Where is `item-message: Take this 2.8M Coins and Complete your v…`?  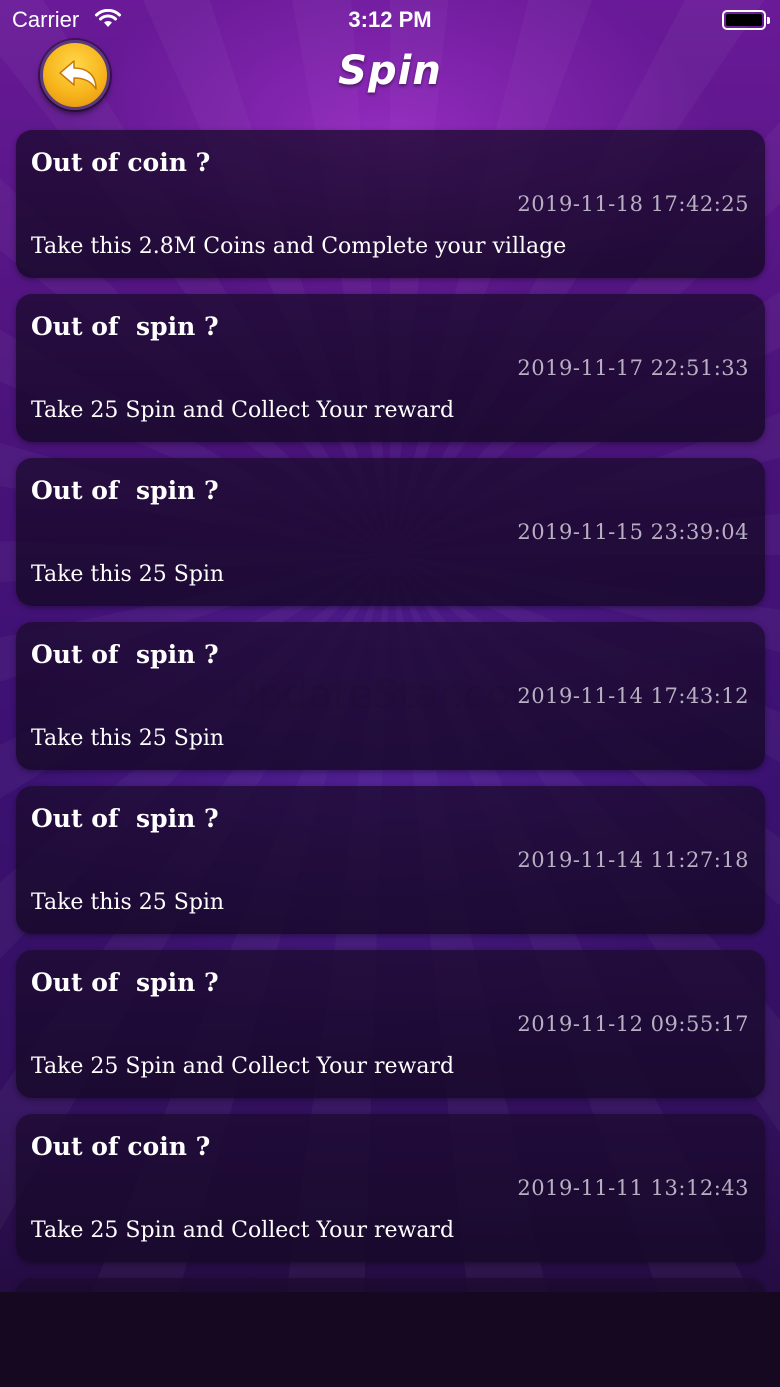
item-message: Take this 2.8M Coins and Complete your v… is located at coordinates (299, 246).